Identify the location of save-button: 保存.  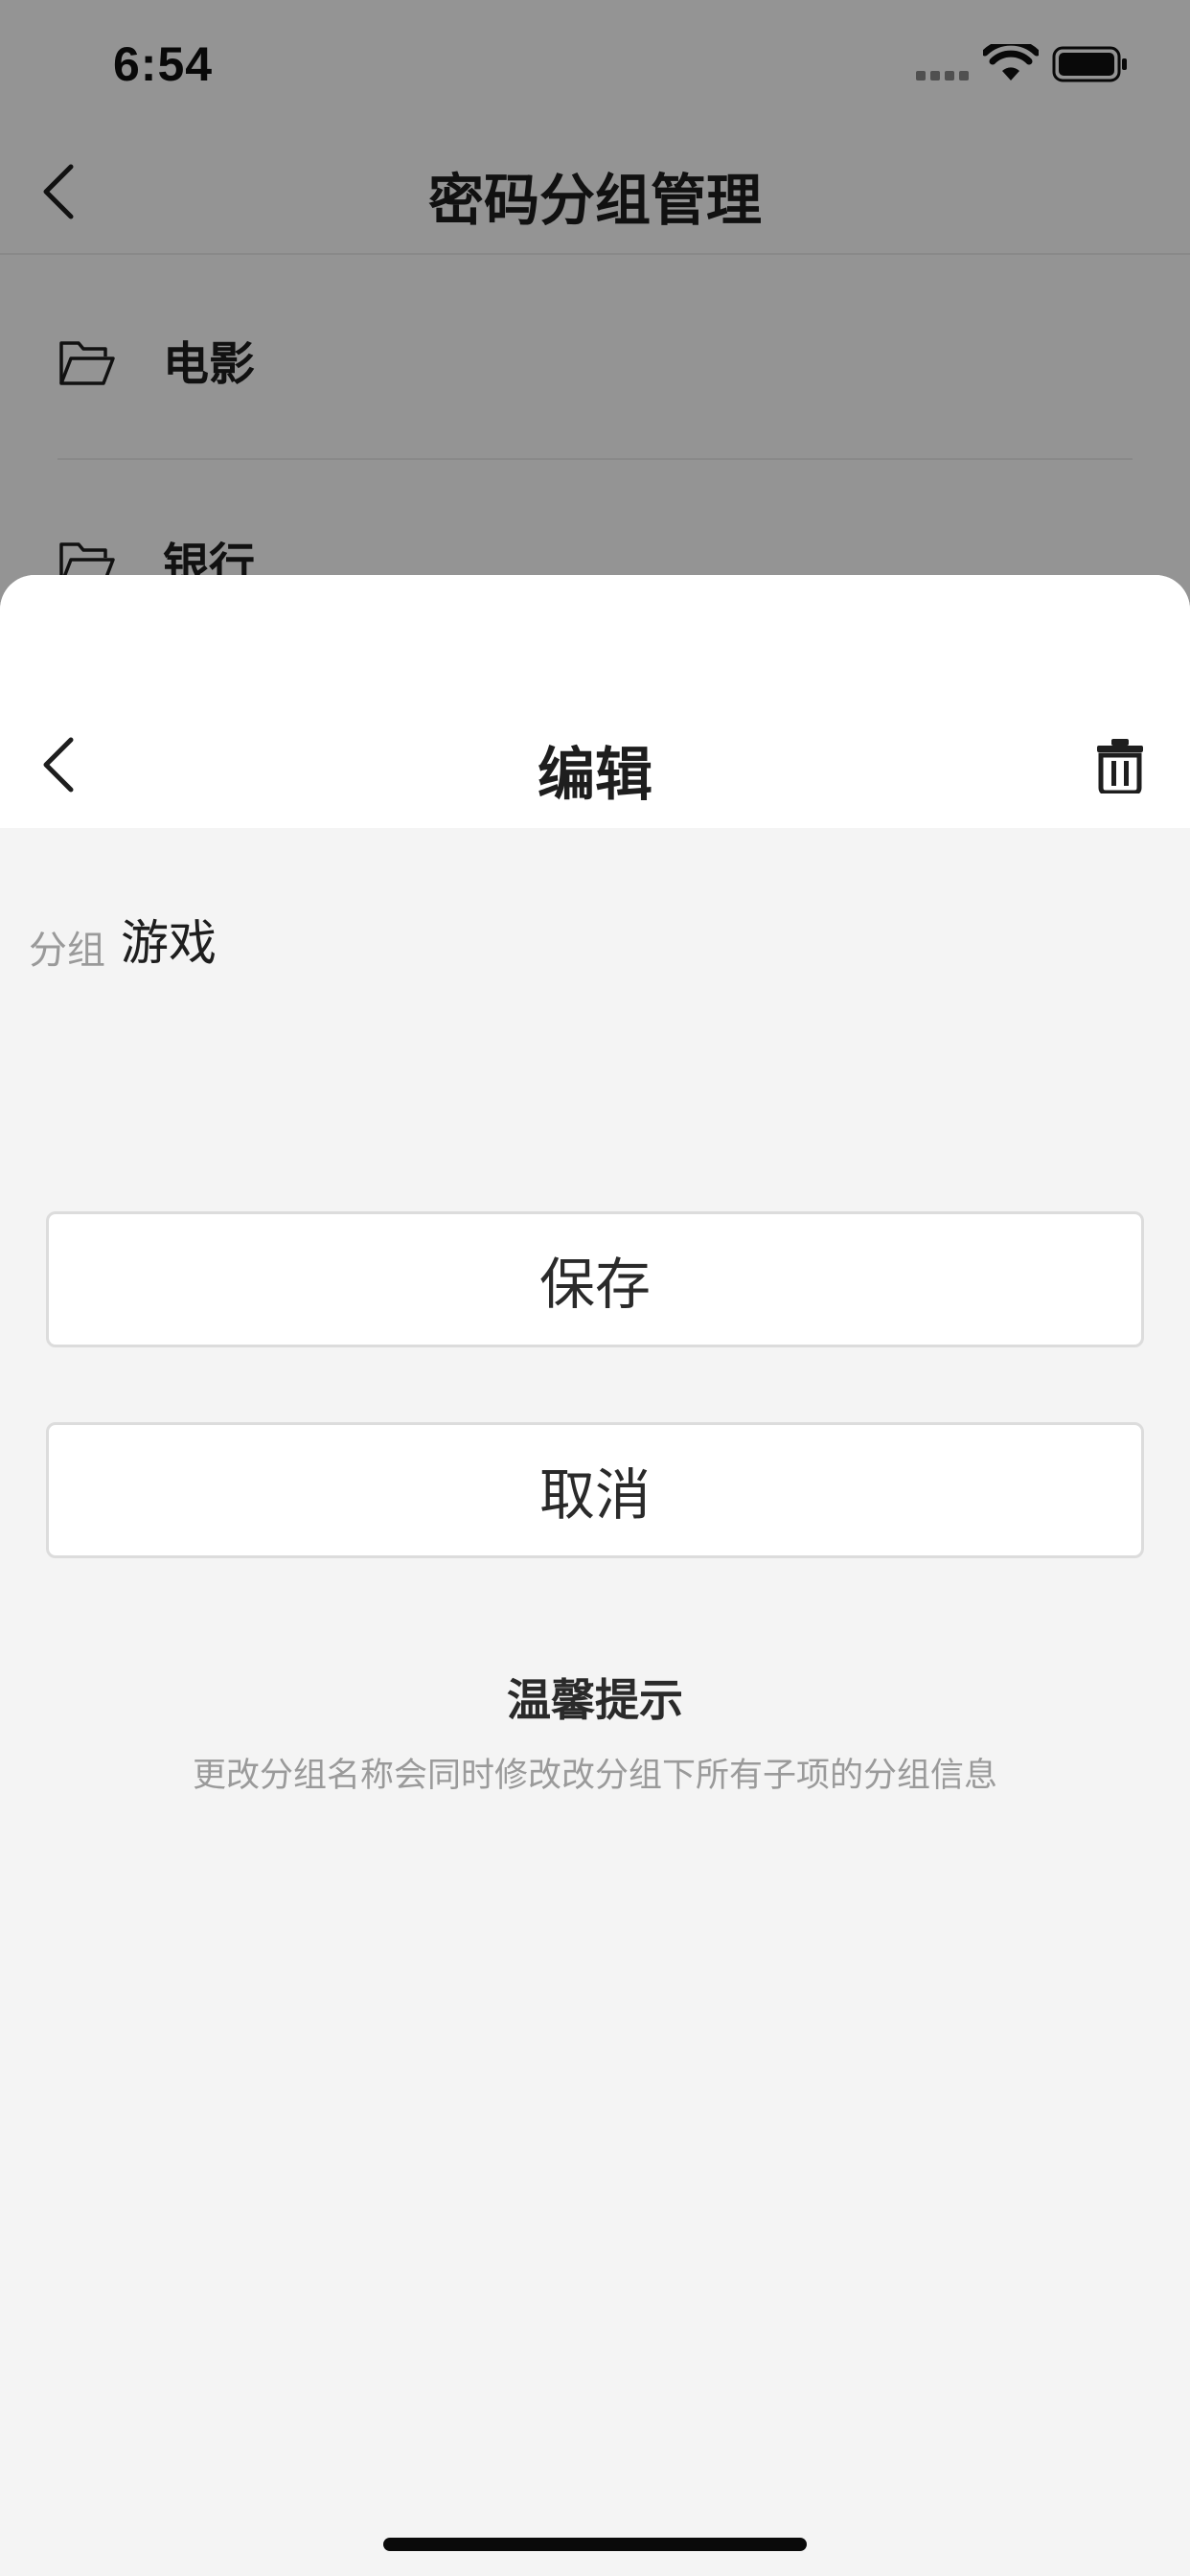
(595, 1279).